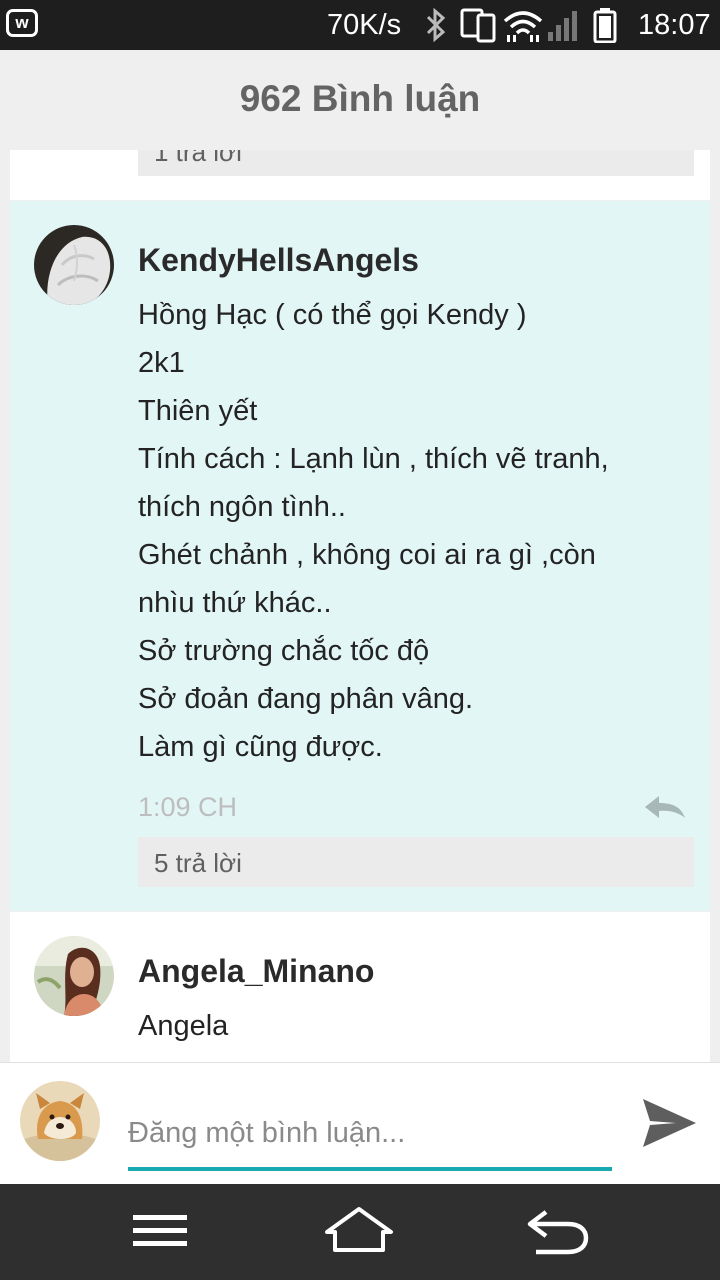 The height and width of the screenshot is (1280, 720). What do you see at coordinates (306, 699) in the screenshot?
I see `comment-line: Sở đoản đang phân vâng.` at bounding box center [306, 699].